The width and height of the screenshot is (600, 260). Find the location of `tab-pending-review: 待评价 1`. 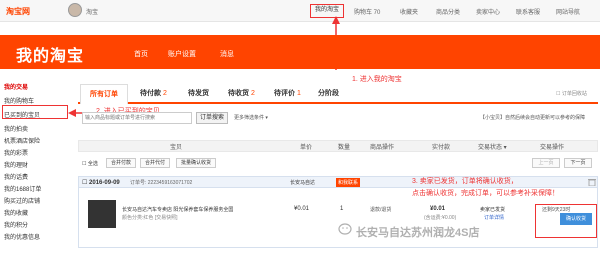

tab-pending-review: 待评价 1 is located at coordinates (287, 93).